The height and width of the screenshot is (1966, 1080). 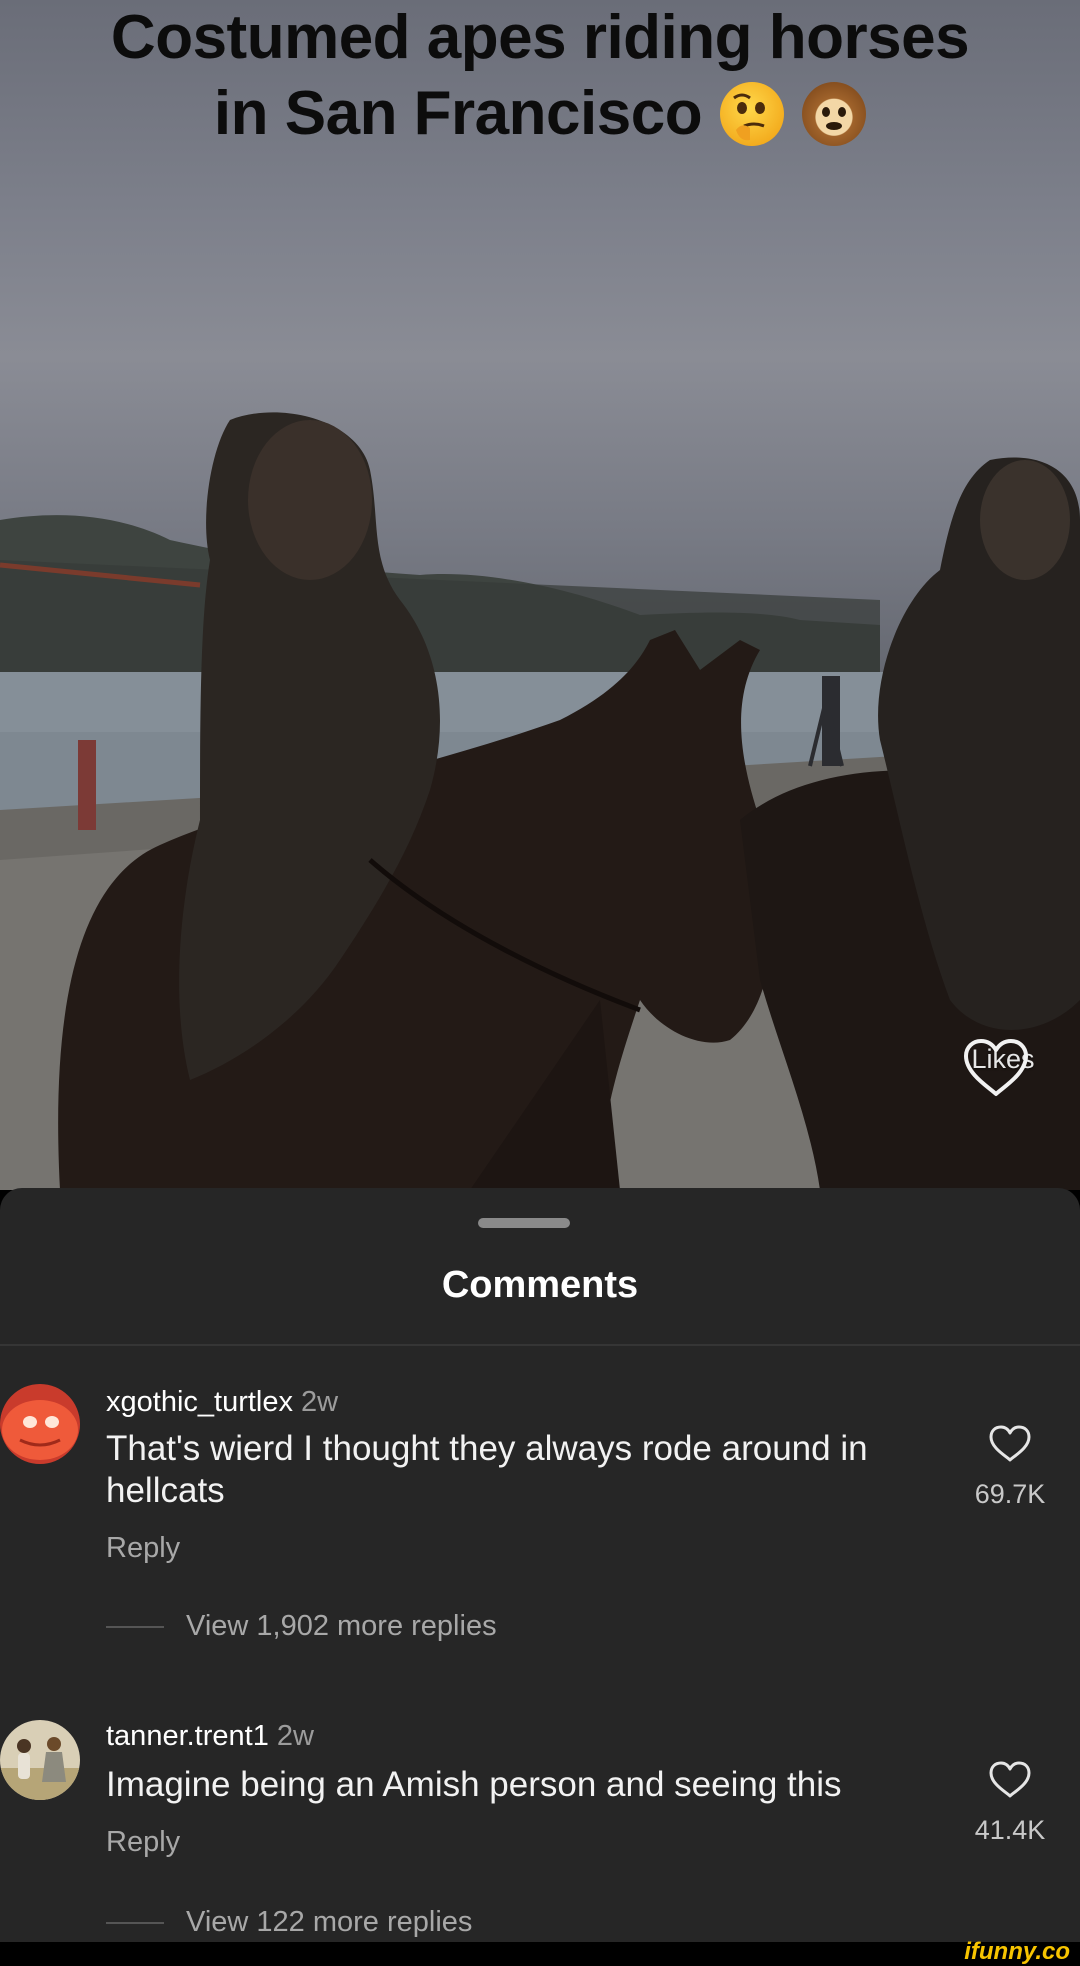 What do you see at coordinates (834, 114) in the screenshot?
I see `monkey-face-icon` at bounding box center [834, 114].